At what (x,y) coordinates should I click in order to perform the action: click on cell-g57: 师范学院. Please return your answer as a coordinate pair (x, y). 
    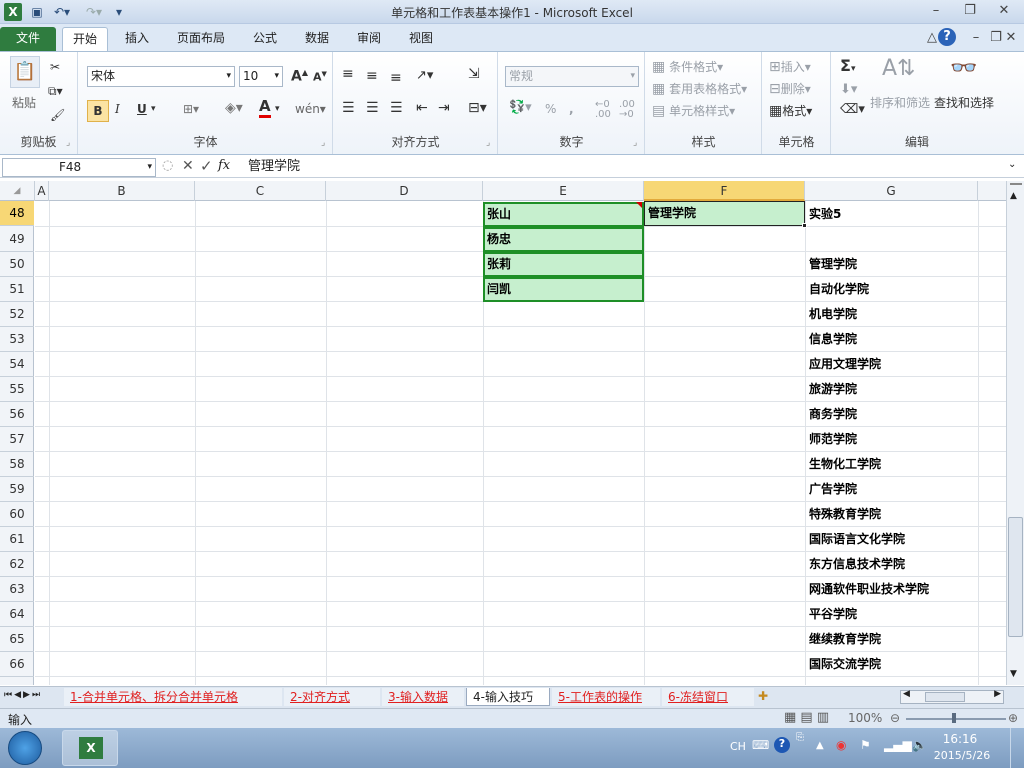
    Looking at the image, I should click on (833, 439).